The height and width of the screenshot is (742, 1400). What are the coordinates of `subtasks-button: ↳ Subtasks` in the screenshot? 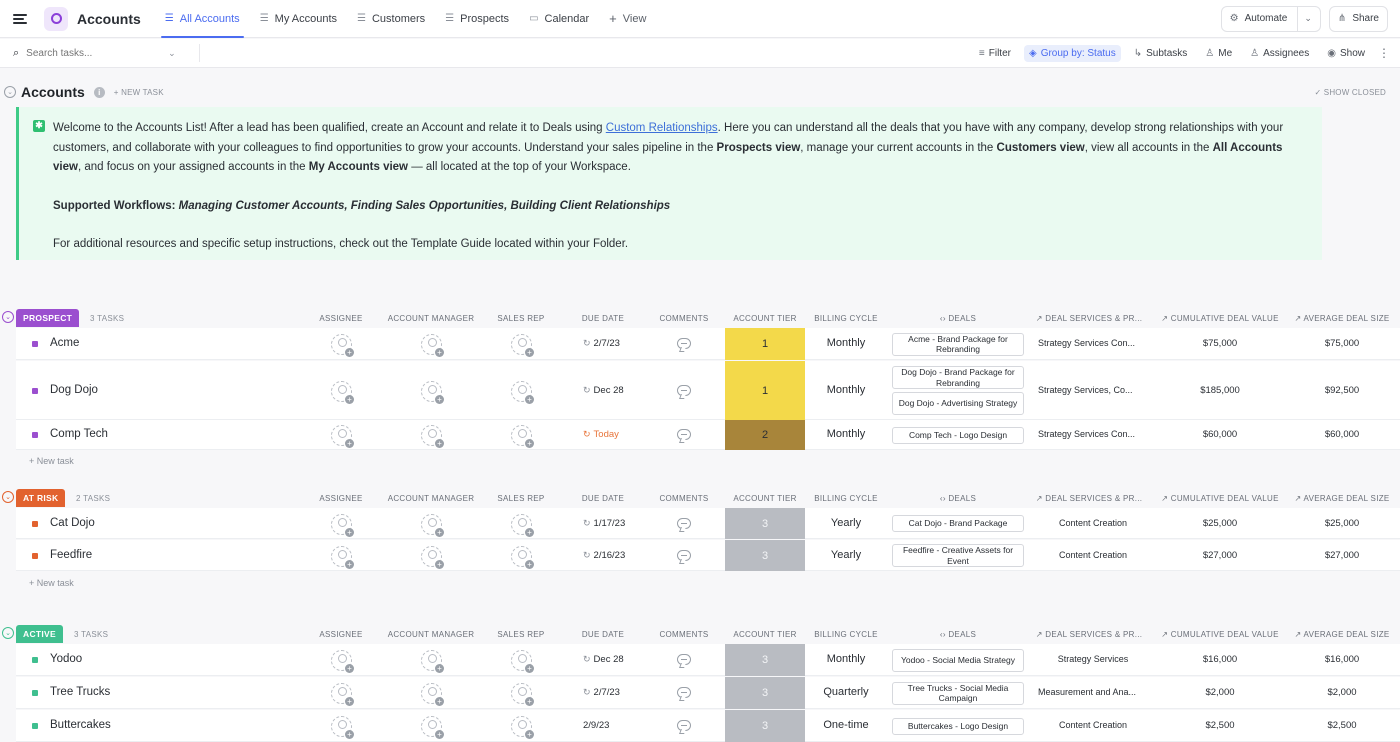 It's located at (1161, 53).